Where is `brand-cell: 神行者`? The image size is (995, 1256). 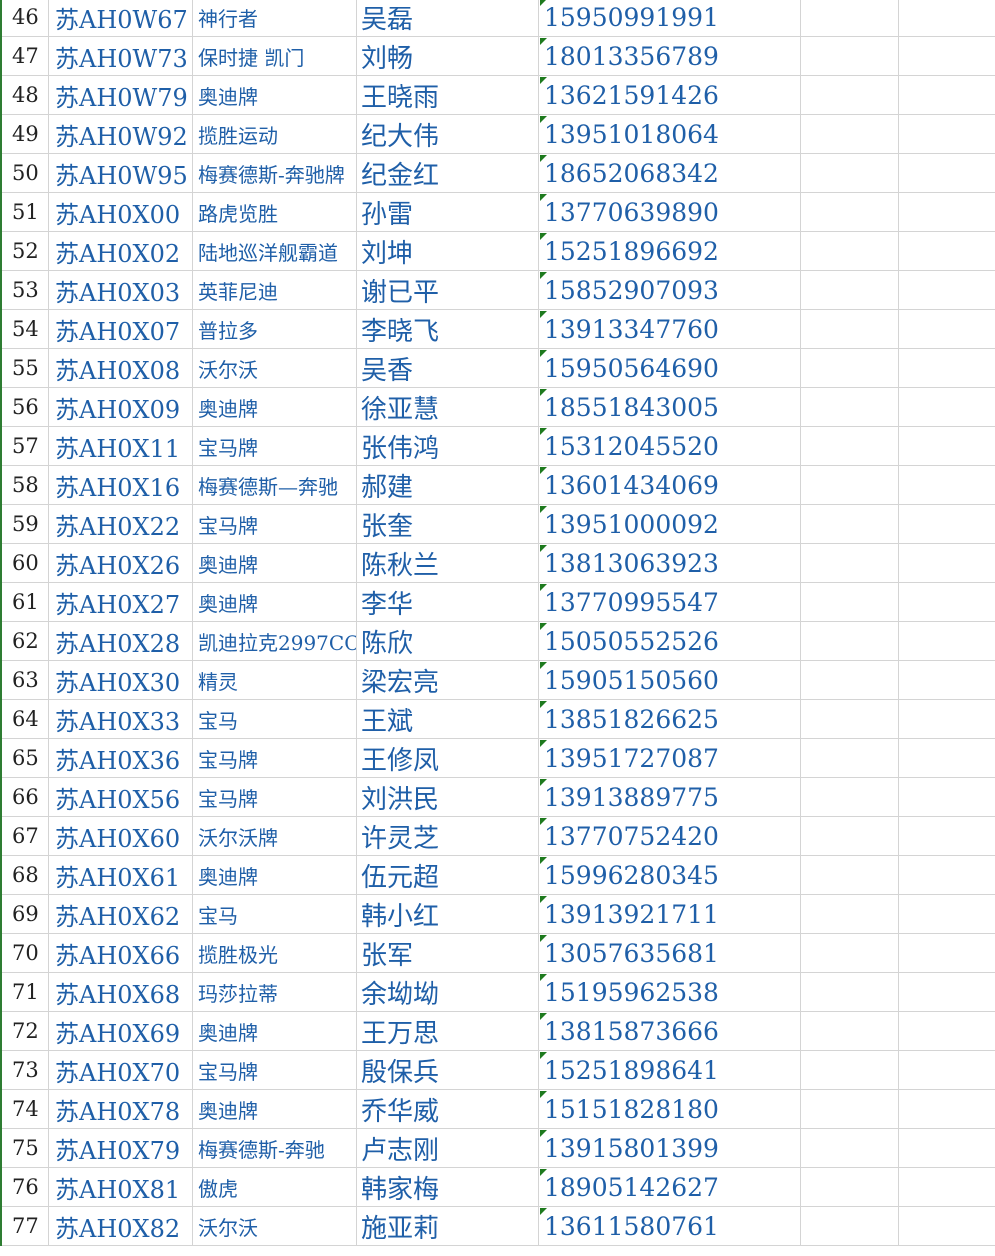
brand-cell: 神行者 is located at coordinates (274, 18).